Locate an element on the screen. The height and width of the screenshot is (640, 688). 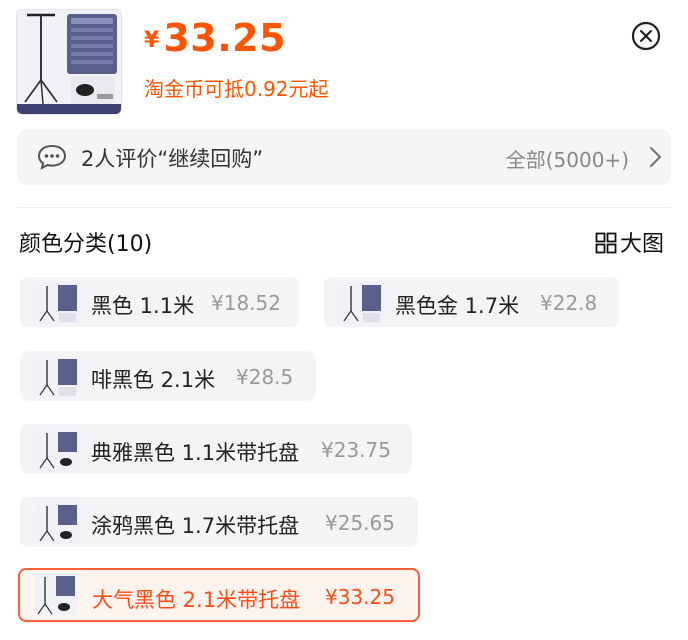
product-image is located at coordinates (69, 62).